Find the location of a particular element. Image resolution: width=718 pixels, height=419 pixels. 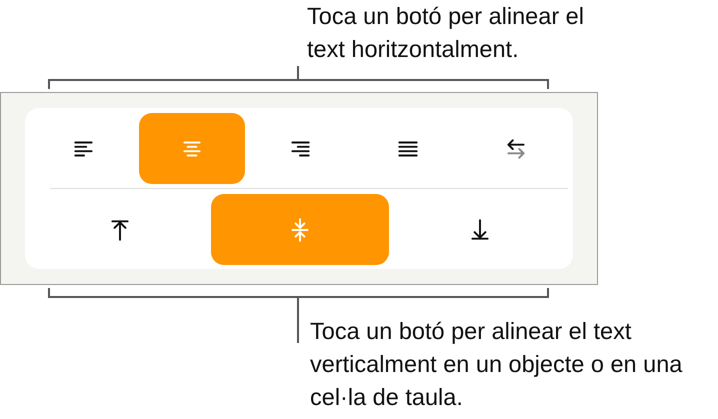

callout-text: Toca un botó per alinear el text verticalment en un objecte o en una cel·la de taula. is located at coordinates (497, 364).